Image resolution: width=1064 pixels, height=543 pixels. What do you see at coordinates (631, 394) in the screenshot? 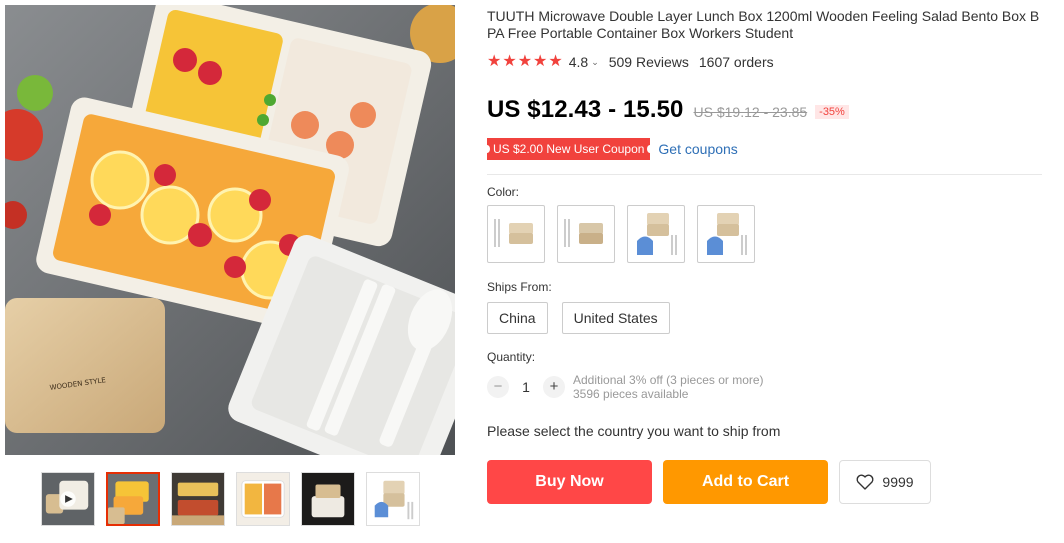
I see `stock-available: 3596 pieces available` at bounding box center [631, 394].